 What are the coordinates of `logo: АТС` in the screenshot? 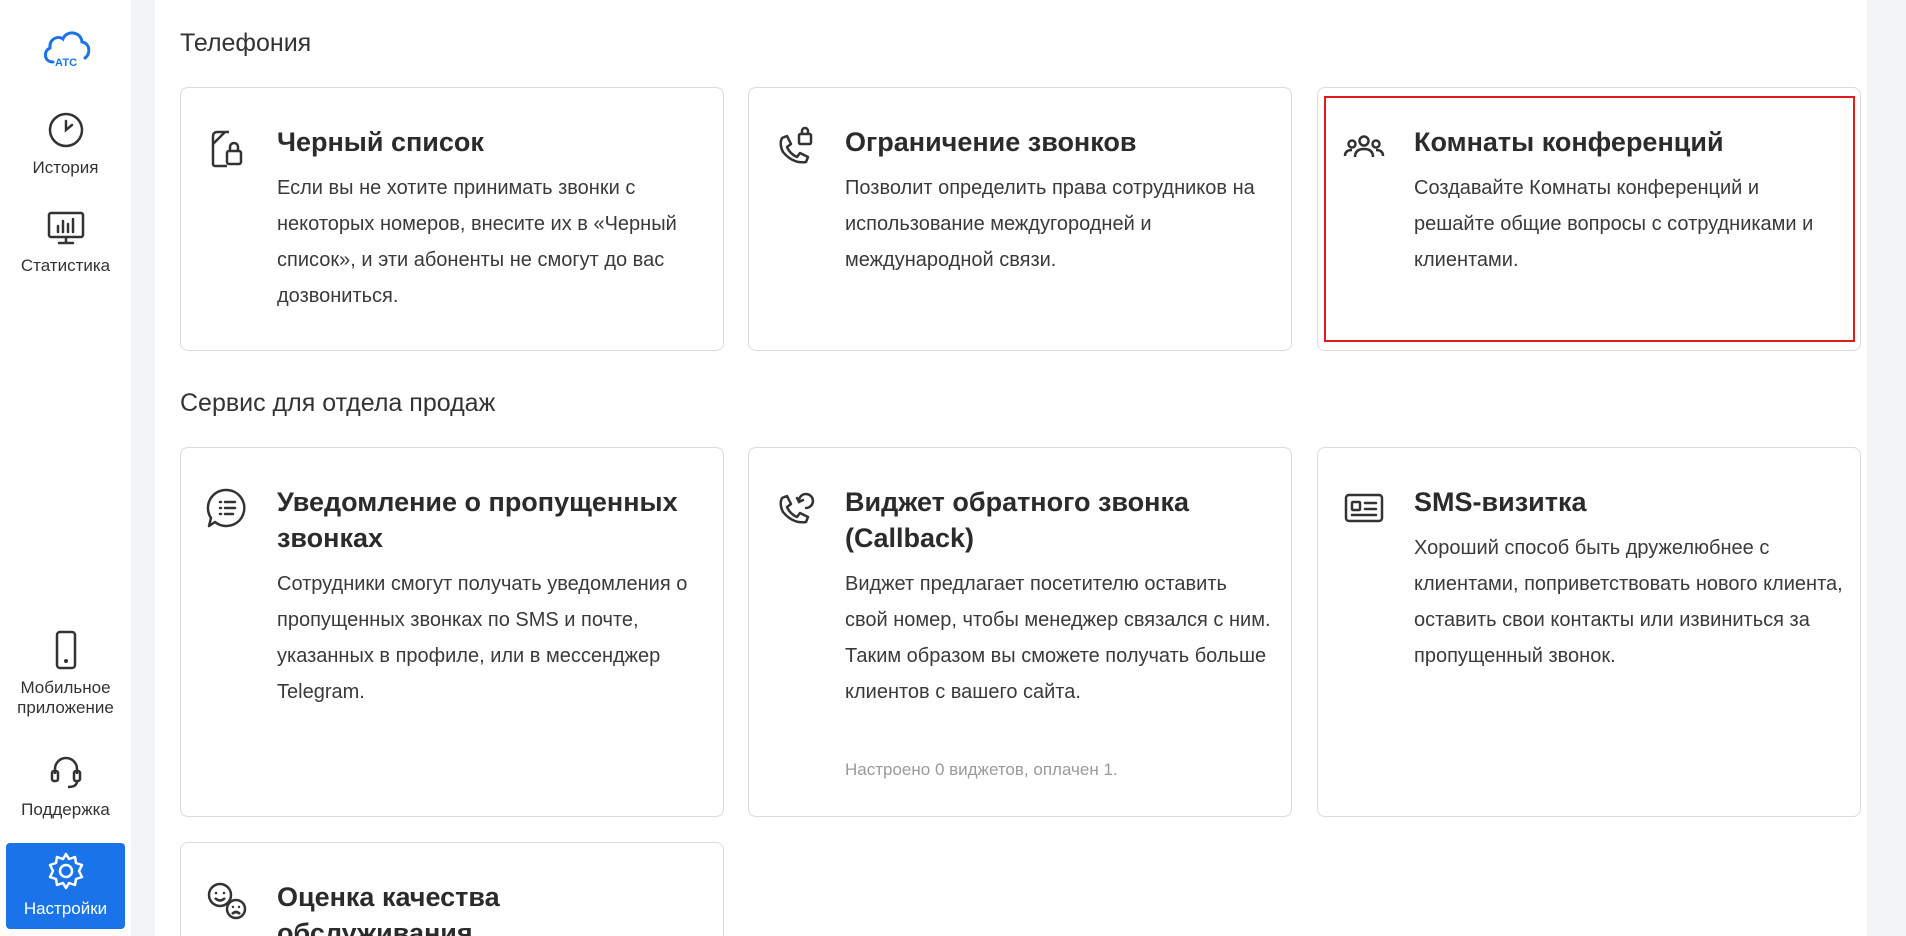 It's located at (66, 47).